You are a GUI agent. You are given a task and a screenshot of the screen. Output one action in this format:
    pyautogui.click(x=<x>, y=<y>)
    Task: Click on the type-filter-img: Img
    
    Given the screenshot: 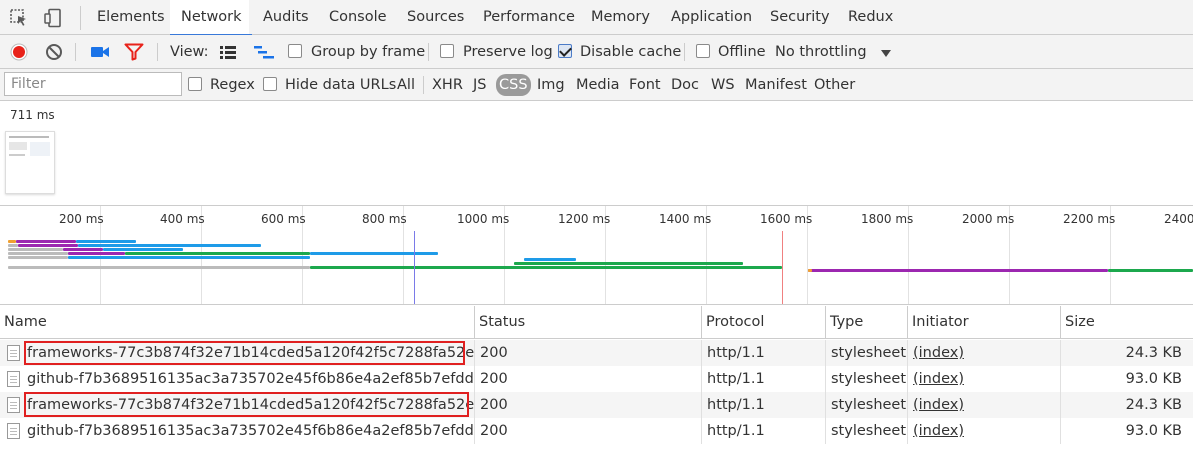 What is the action you would take?
    pyautogui.click(x=551, y=85)
    